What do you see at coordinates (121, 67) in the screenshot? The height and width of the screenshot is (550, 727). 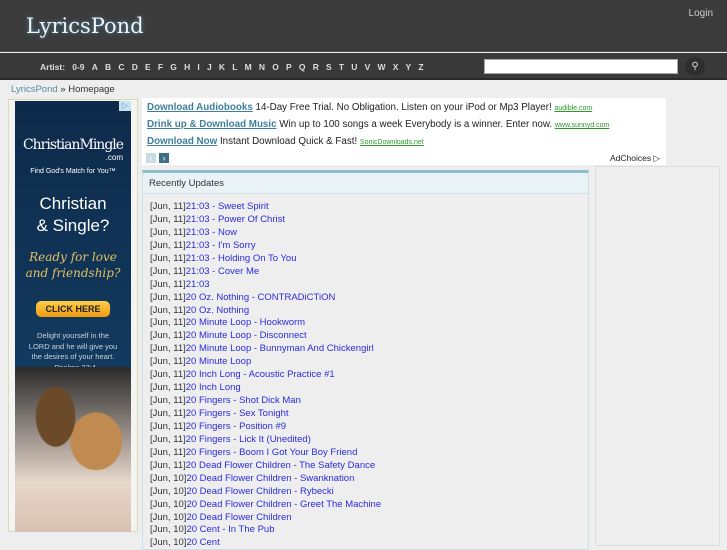 I see `artist-letter-C: C` at bounding box center [121, 67].